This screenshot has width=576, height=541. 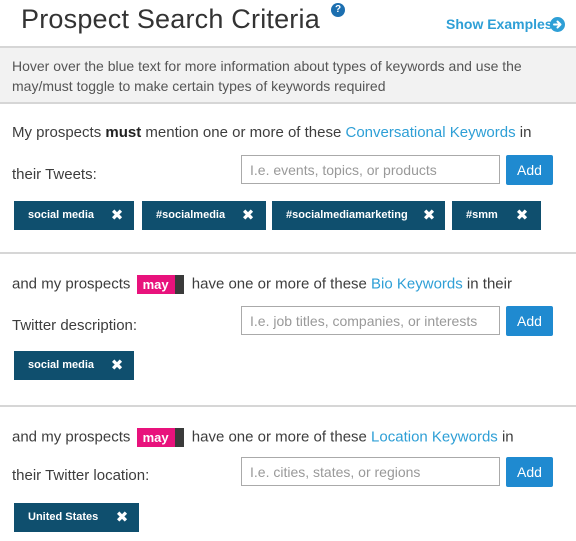 I want to click on sentence-text: My prospects, so click(x=59, y=132).